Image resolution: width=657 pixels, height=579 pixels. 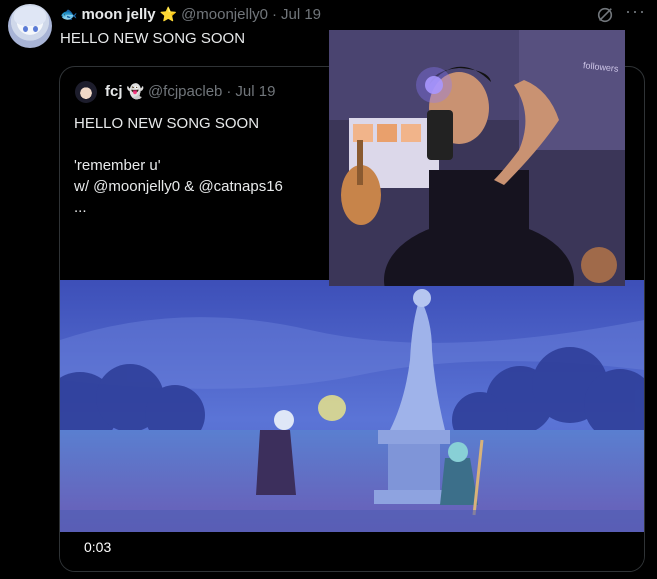 What do you see at coordinates (117, 165) in the screenshot?
I see `quoted-text-line: 'remember u'` at bounding box center [117, 165].